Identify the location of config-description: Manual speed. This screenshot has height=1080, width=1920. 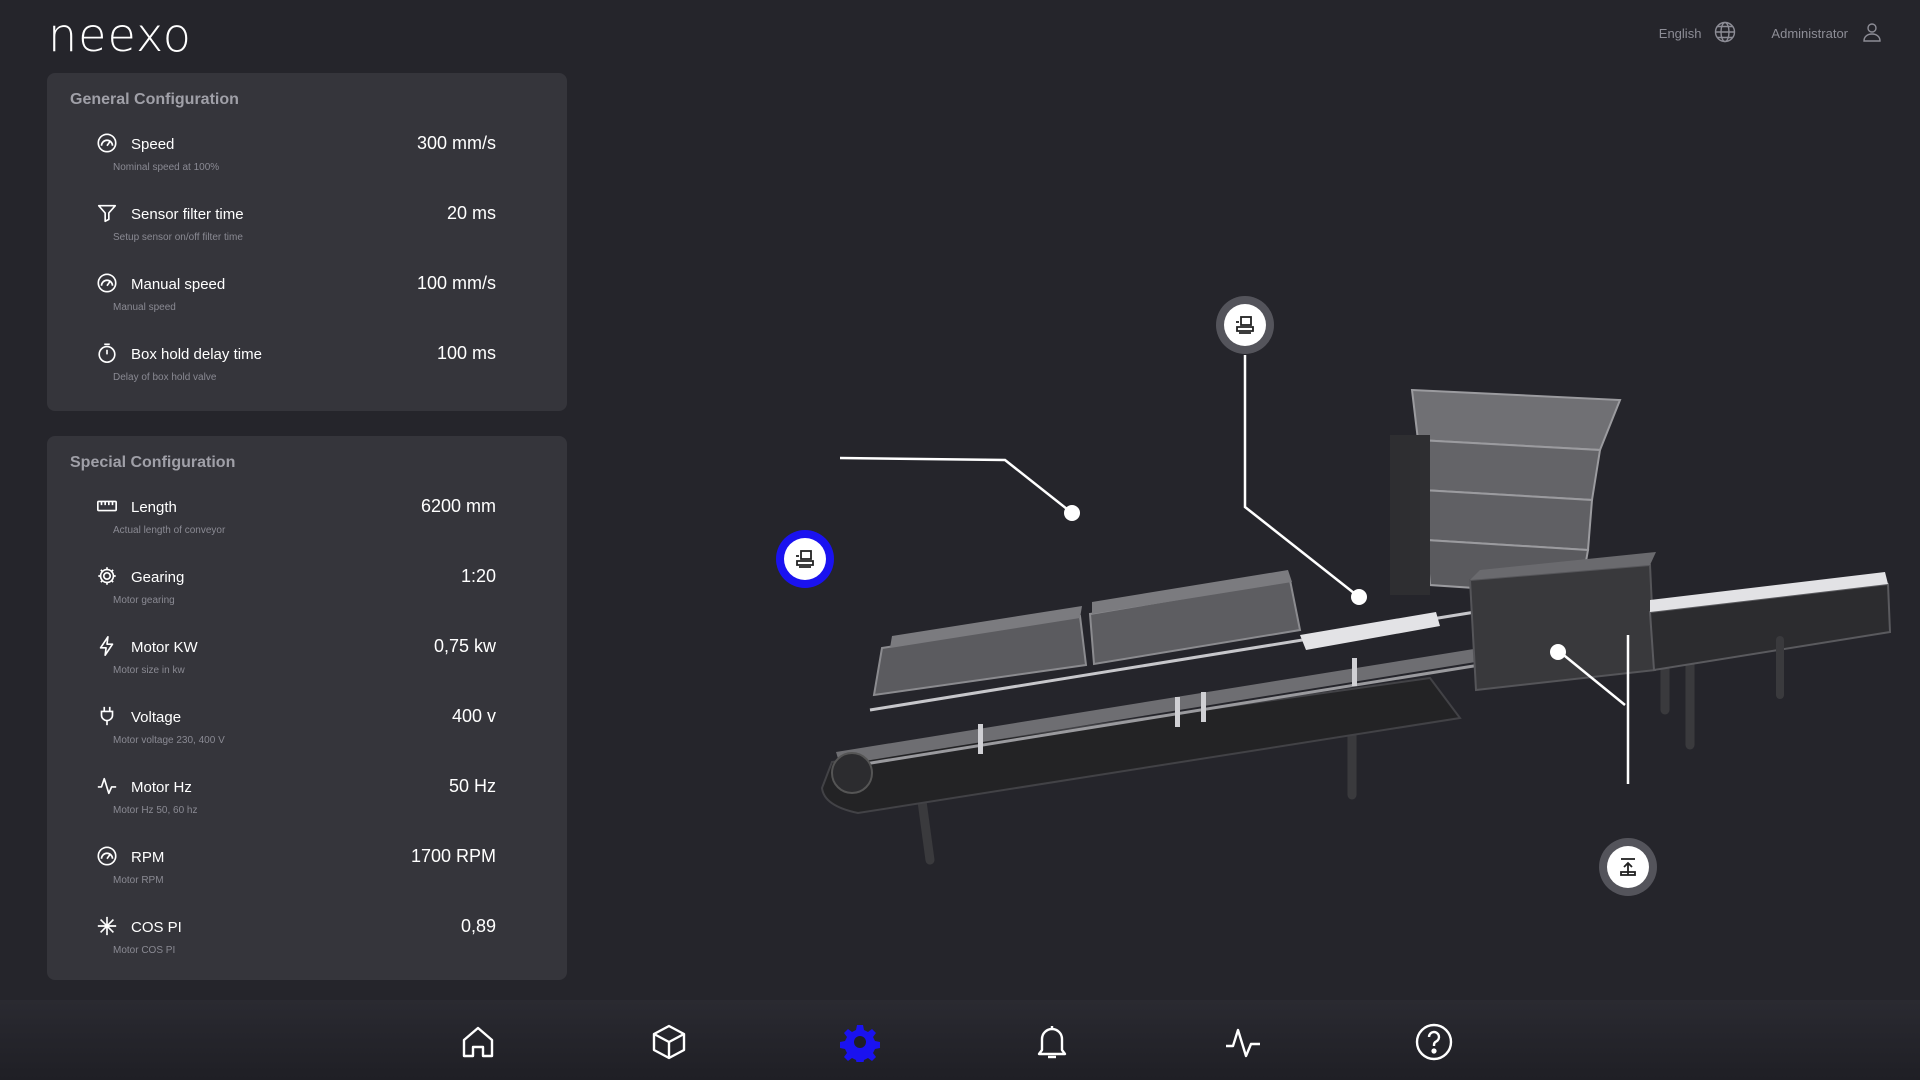
(144, 307).